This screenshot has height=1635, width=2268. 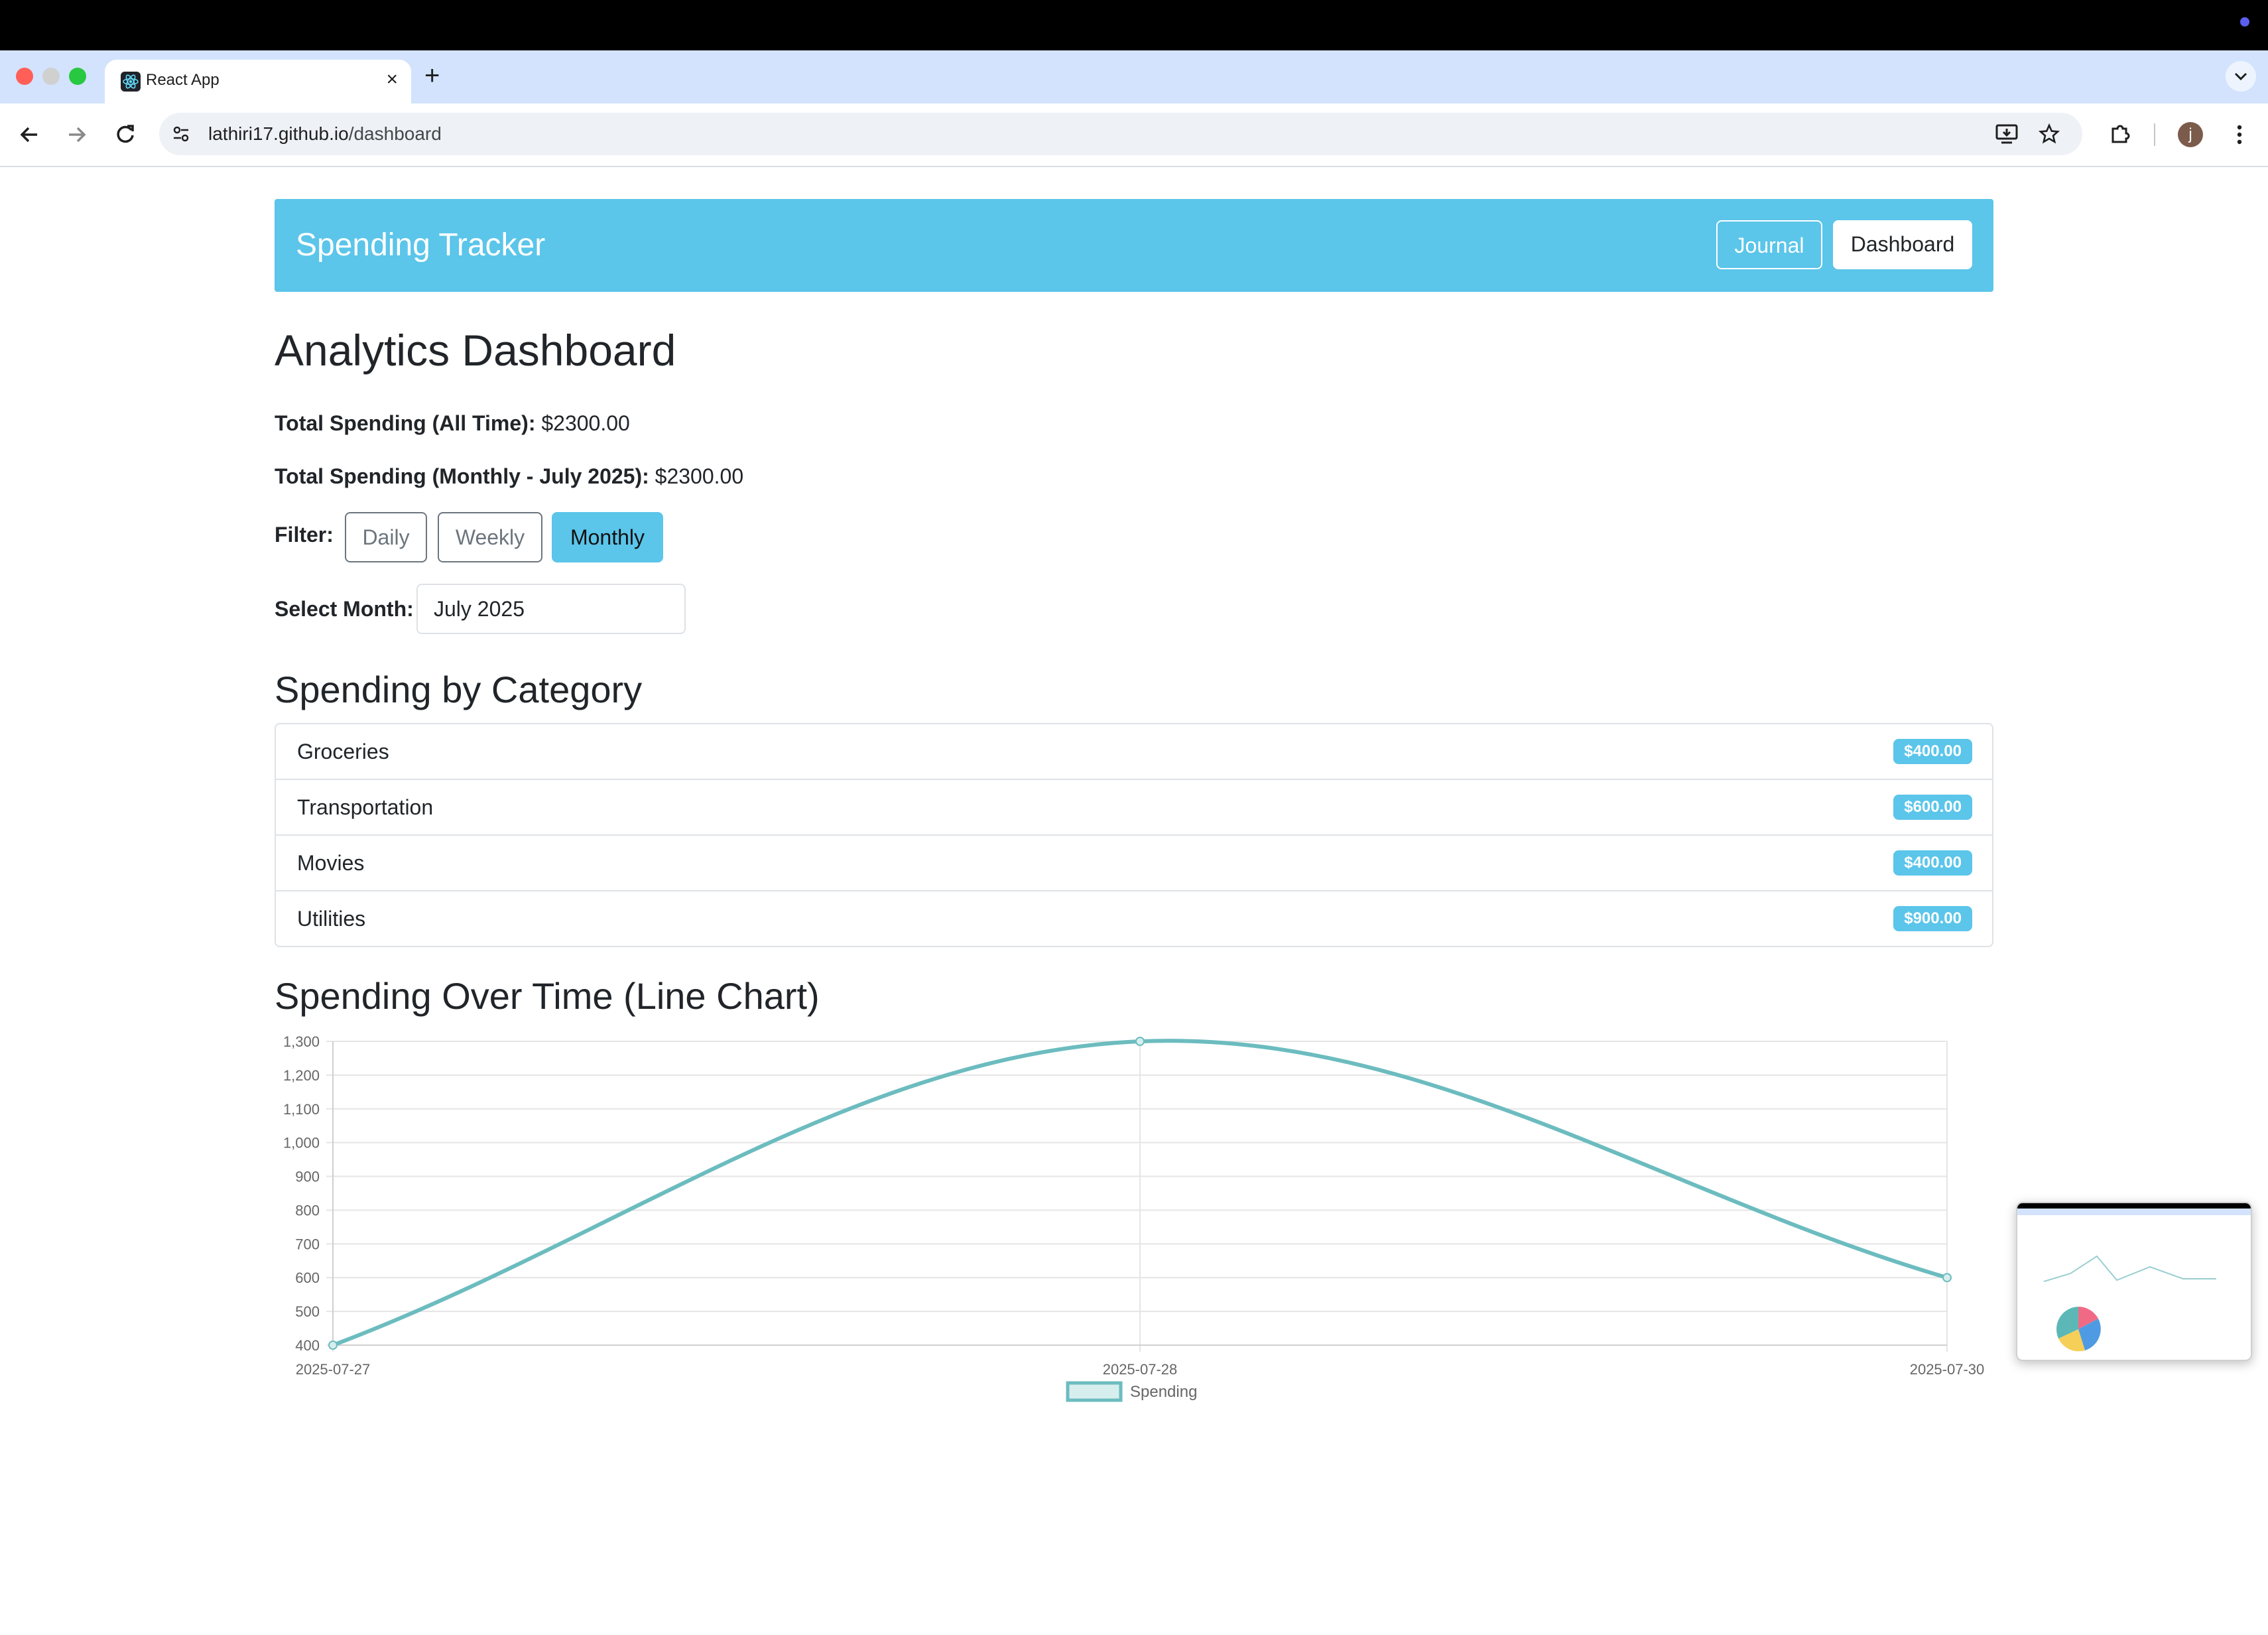 I want to click on close-window-button, so click(x=24, y=76).